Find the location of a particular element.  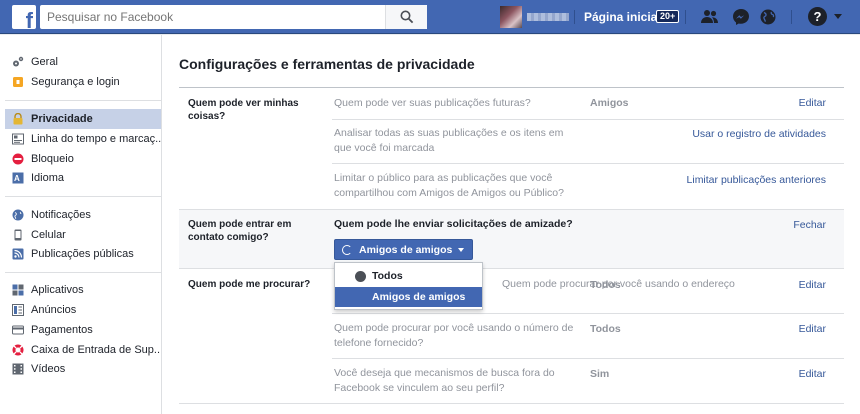

payments-icon is located at coordinates (18, 330).